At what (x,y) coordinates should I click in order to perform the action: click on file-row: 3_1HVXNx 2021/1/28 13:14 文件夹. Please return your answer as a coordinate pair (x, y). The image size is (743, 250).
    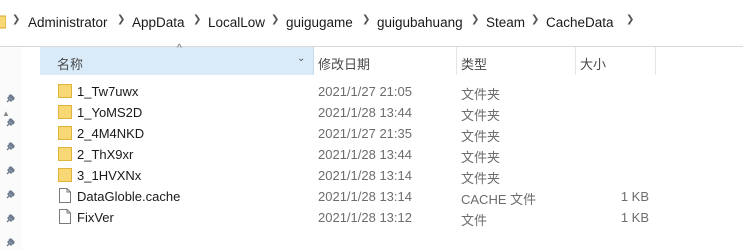
    Looking at the image, I should click on (370, 175).